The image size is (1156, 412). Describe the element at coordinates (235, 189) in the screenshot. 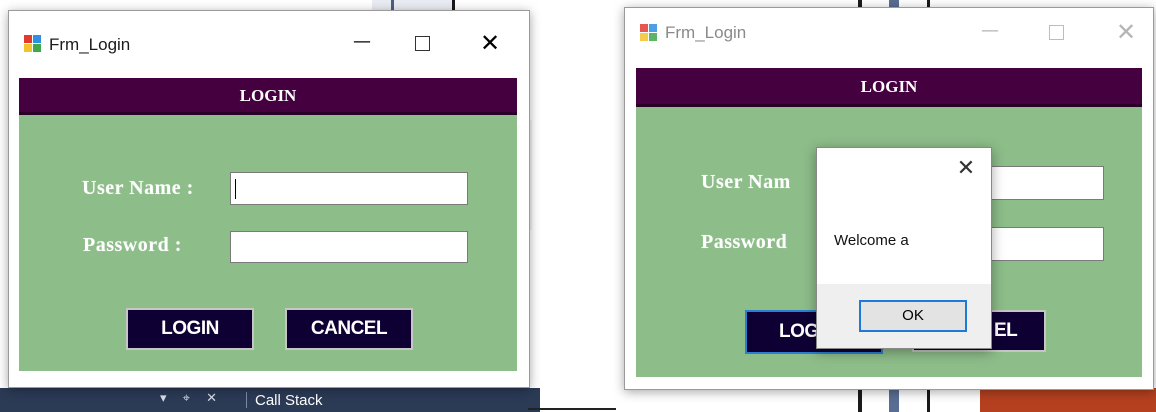

I see `text-caret` at that location.